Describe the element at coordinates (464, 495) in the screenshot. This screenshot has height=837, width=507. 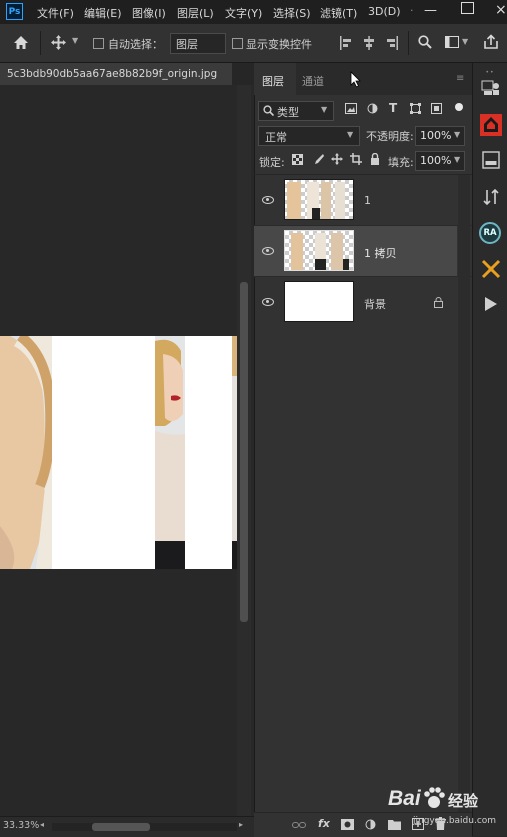
I see `layers-panel-scrollbar` at that location.